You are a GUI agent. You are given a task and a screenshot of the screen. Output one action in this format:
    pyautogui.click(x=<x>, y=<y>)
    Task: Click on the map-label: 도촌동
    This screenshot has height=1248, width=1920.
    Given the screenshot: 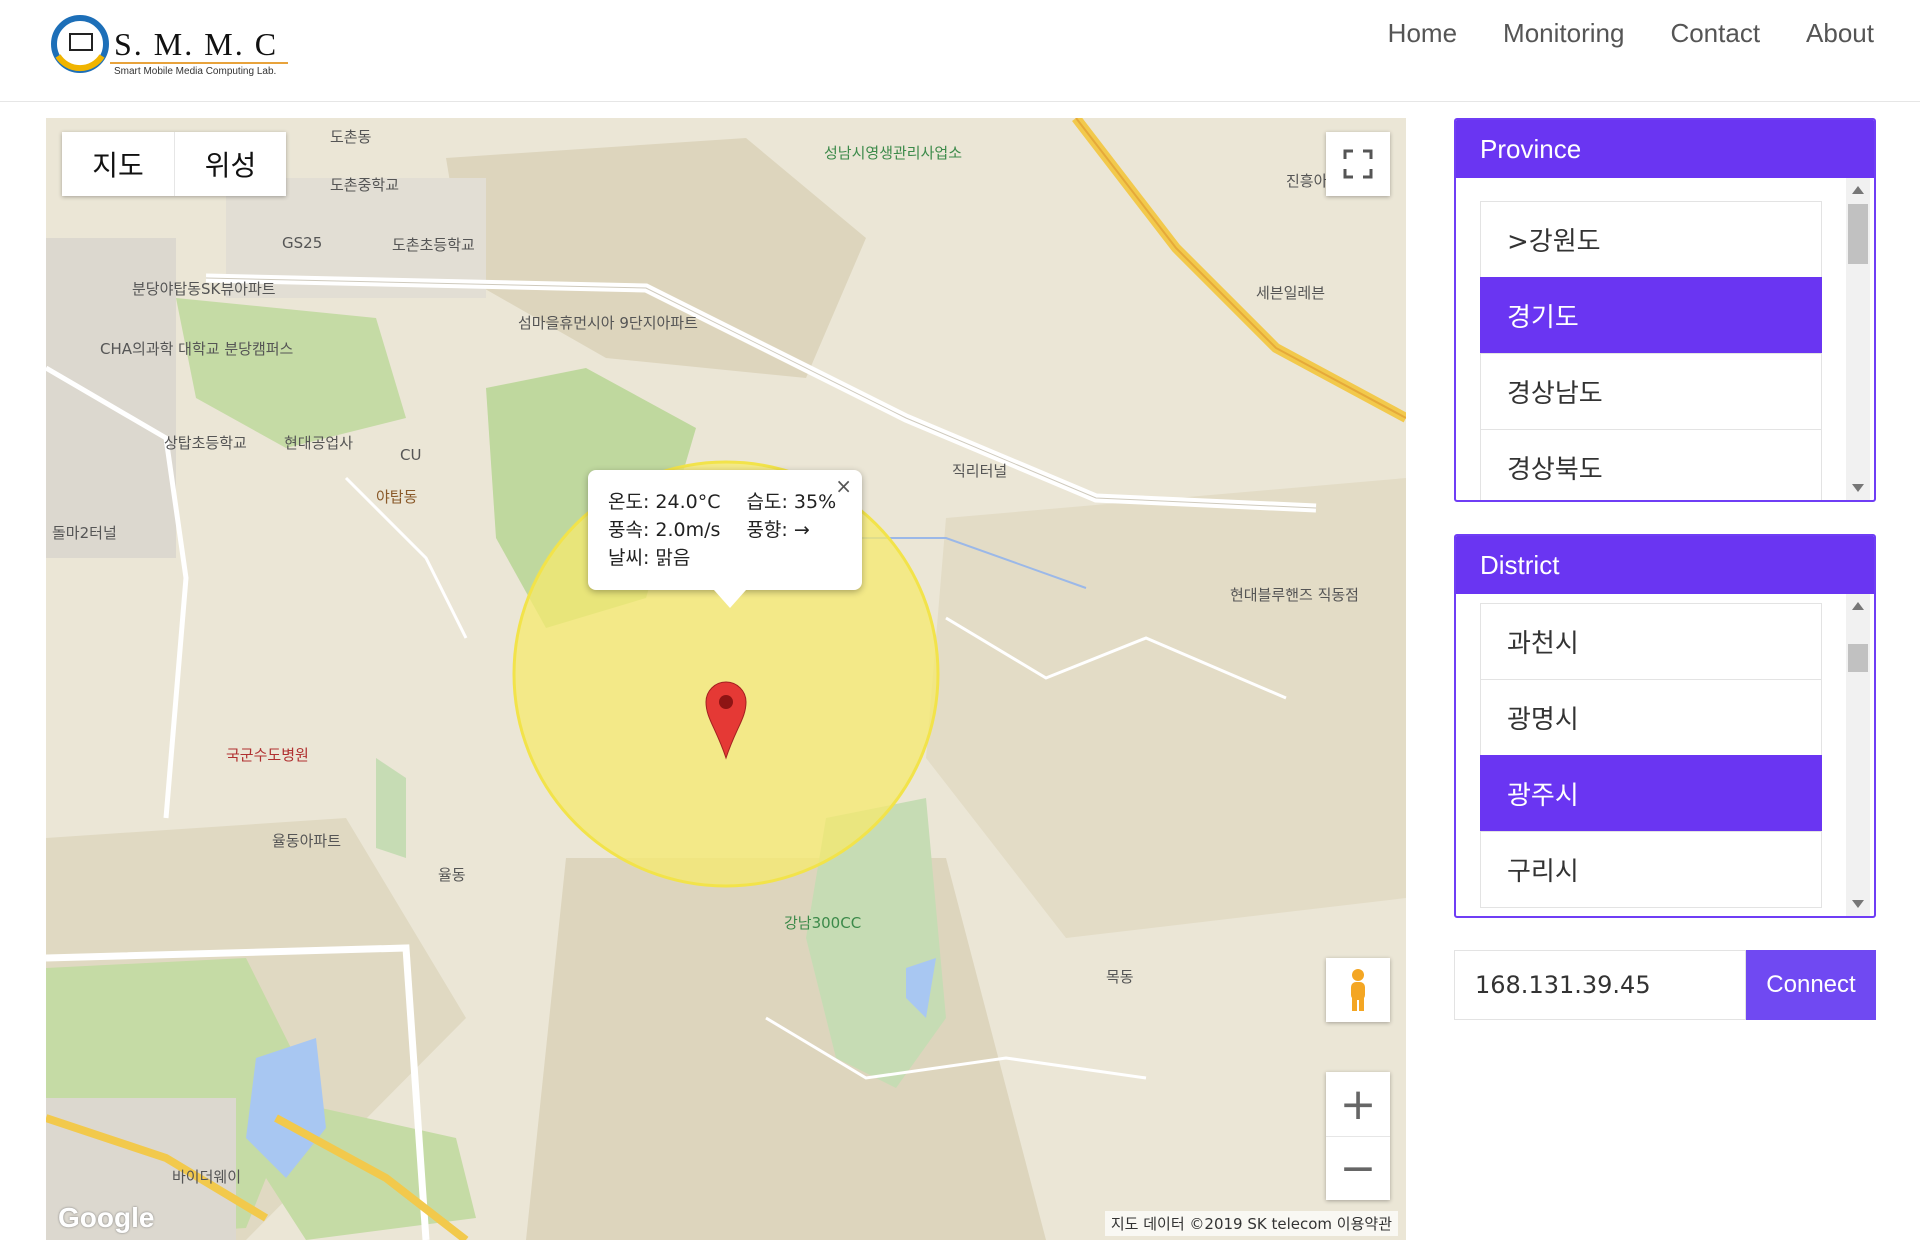 What is the action you would take?
    pyautogui.click(x=351, y=137)
    